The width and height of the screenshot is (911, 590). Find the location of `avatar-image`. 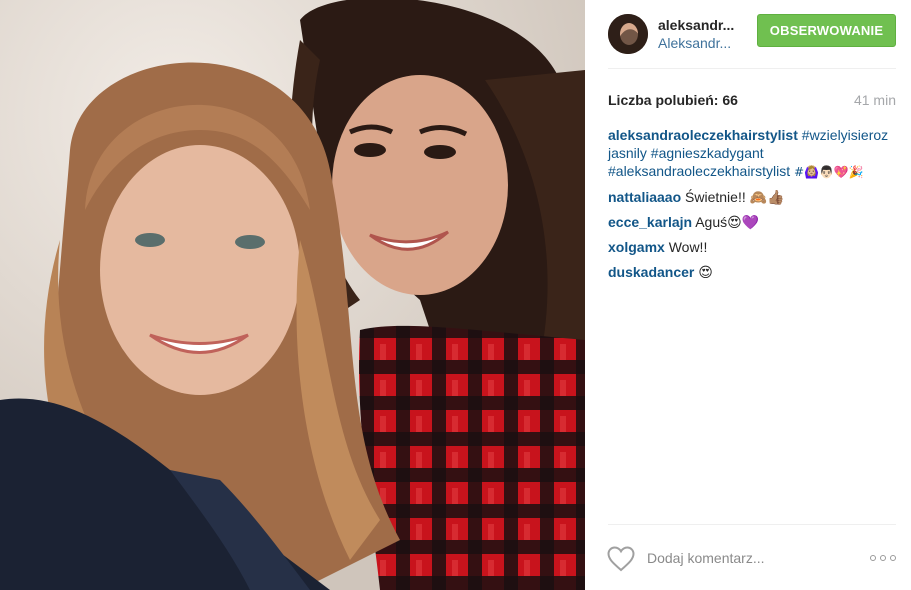

avatar-image is located at coordinates (628, 34).